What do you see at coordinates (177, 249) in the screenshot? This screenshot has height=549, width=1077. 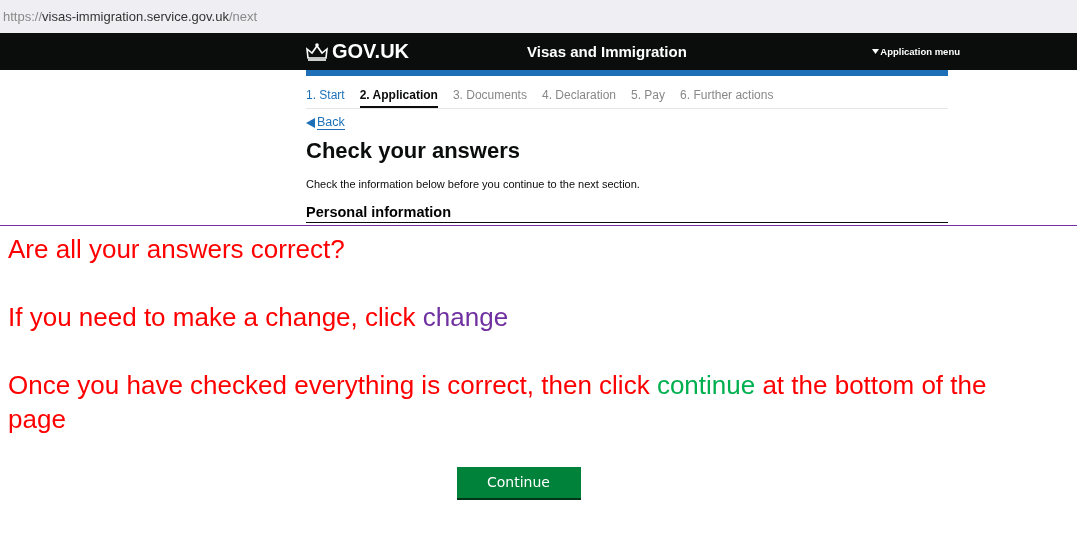 I see `annotation-text: Are all your answers correct?` at bounding box center [177, 249].